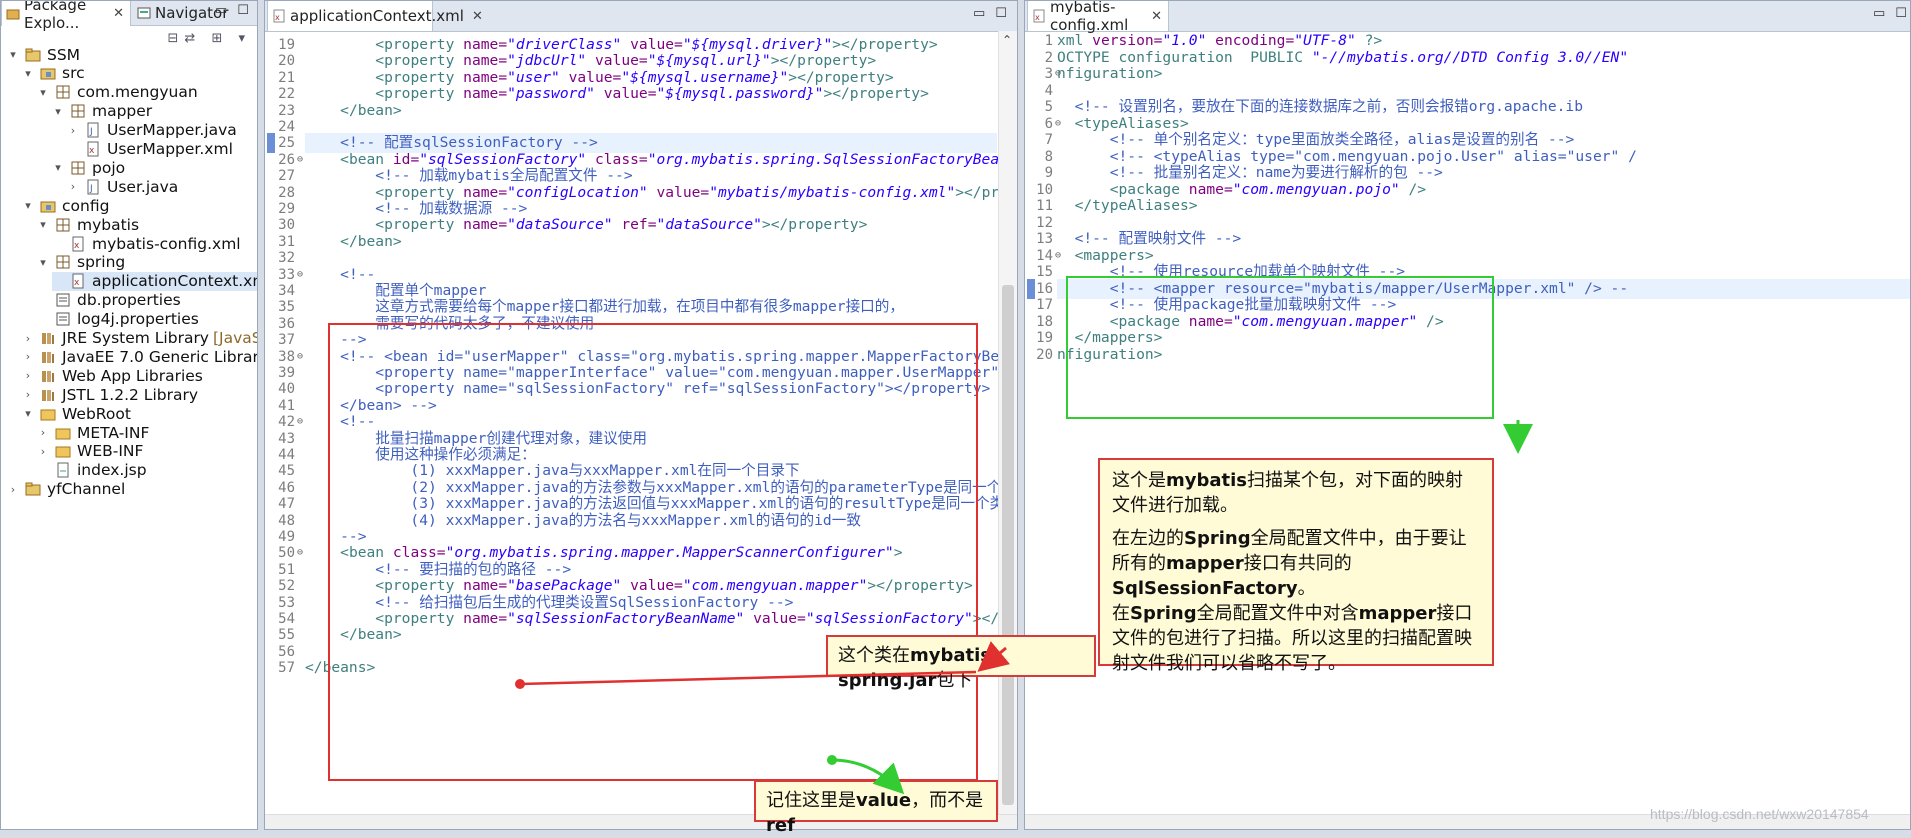  Describe the element at coordinates (1759, 814) in the screenshot. I see `watermark: https://blog.csdn.net/wxw20147854` at that location.